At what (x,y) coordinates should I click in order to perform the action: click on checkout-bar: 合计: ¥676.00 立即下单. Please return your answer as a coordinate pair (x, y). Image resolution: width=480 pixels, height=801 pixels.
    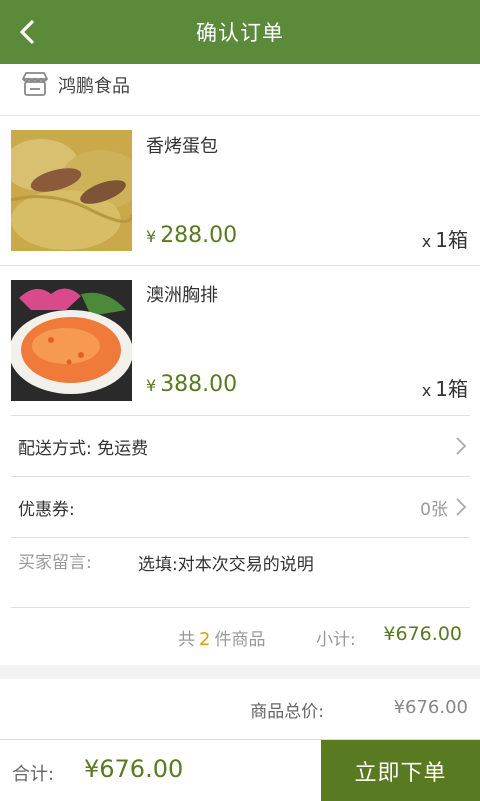
    Looking at the image, I should click on (240, 770).